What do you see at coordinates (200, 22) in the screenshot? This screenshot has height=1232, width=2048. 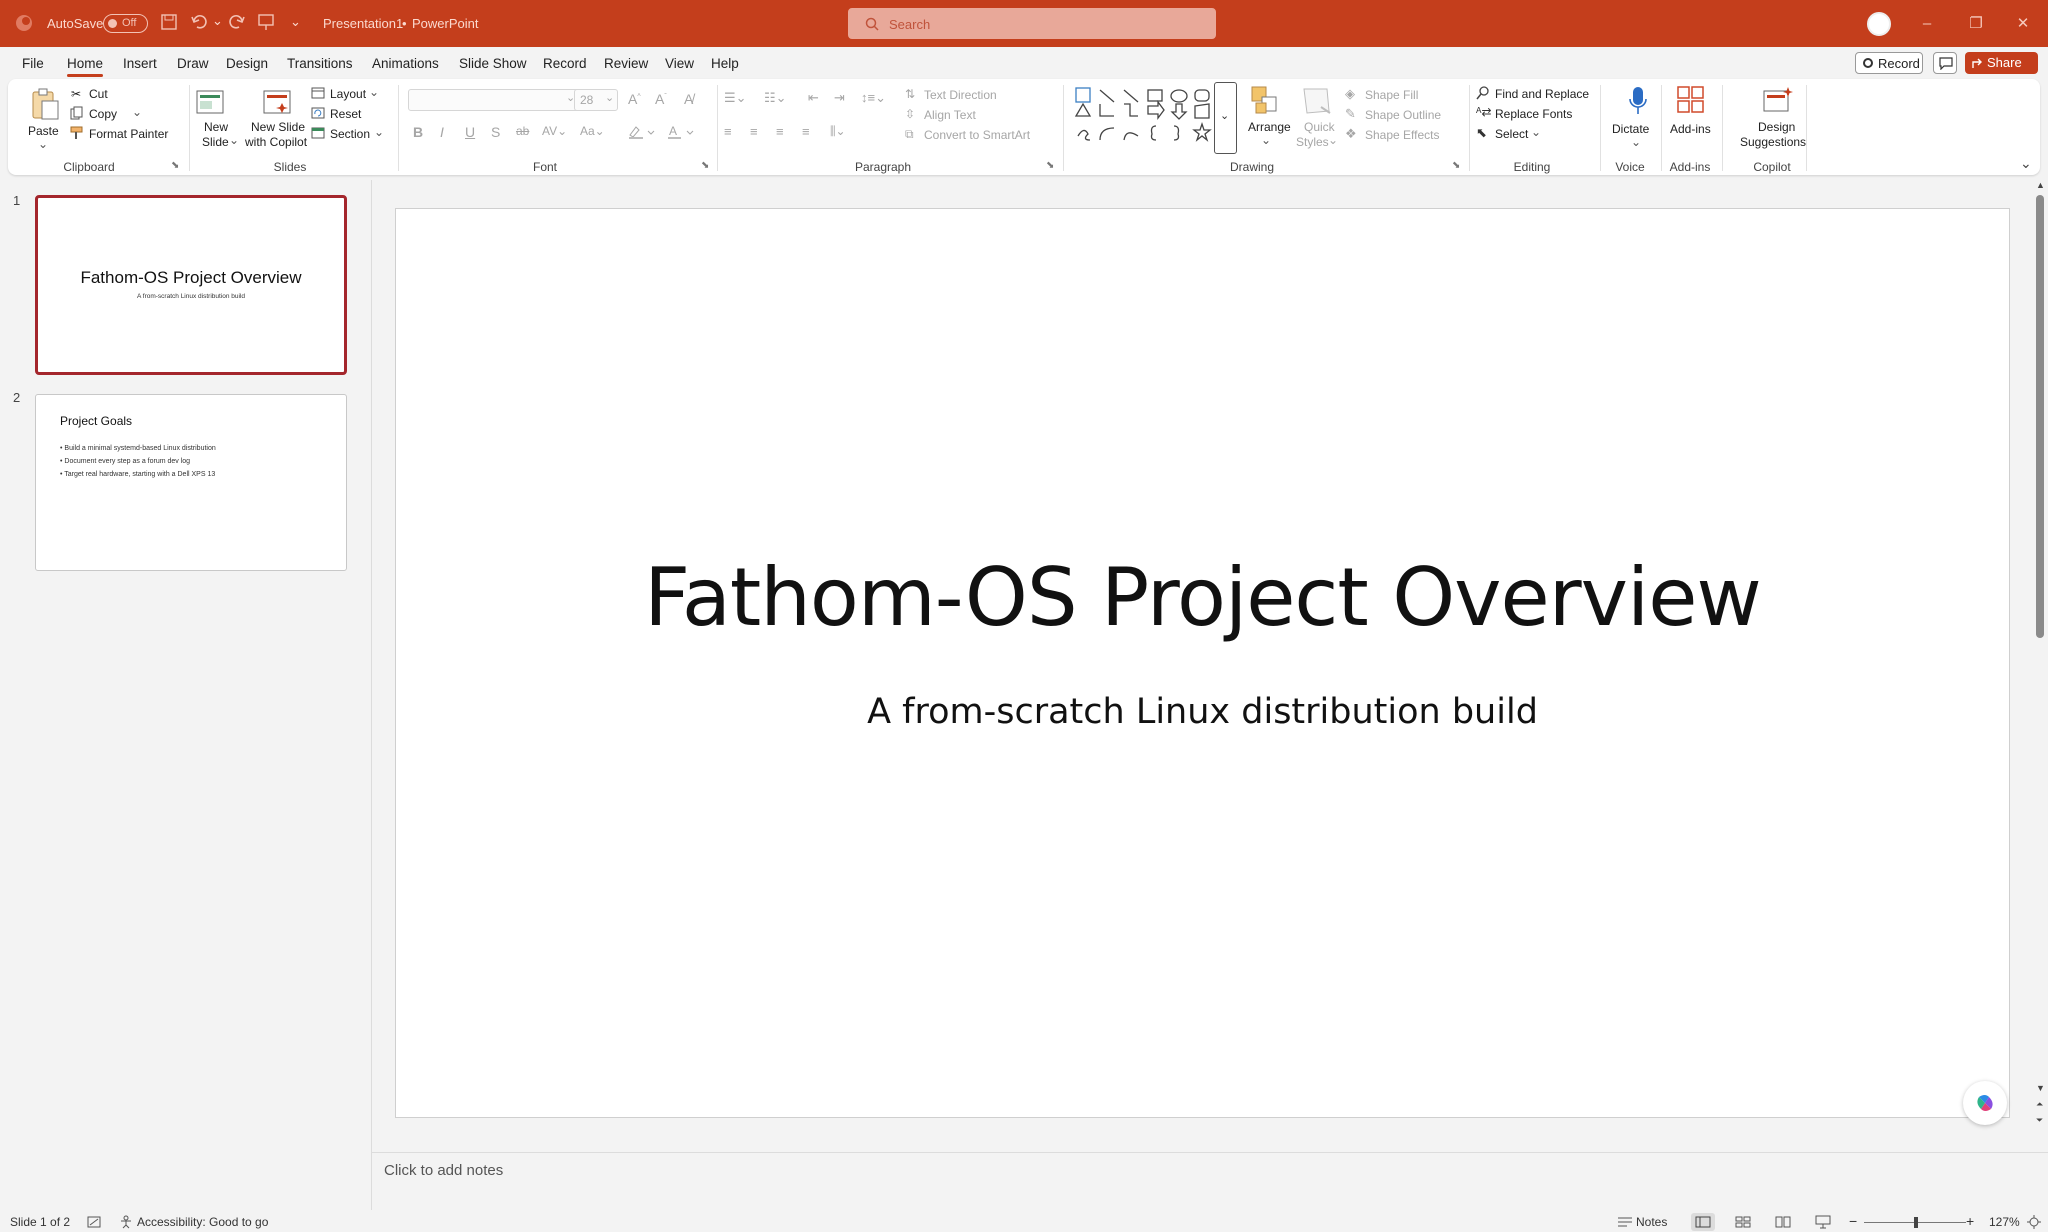 I see `undo-icon` at bounding box center [200, 22].